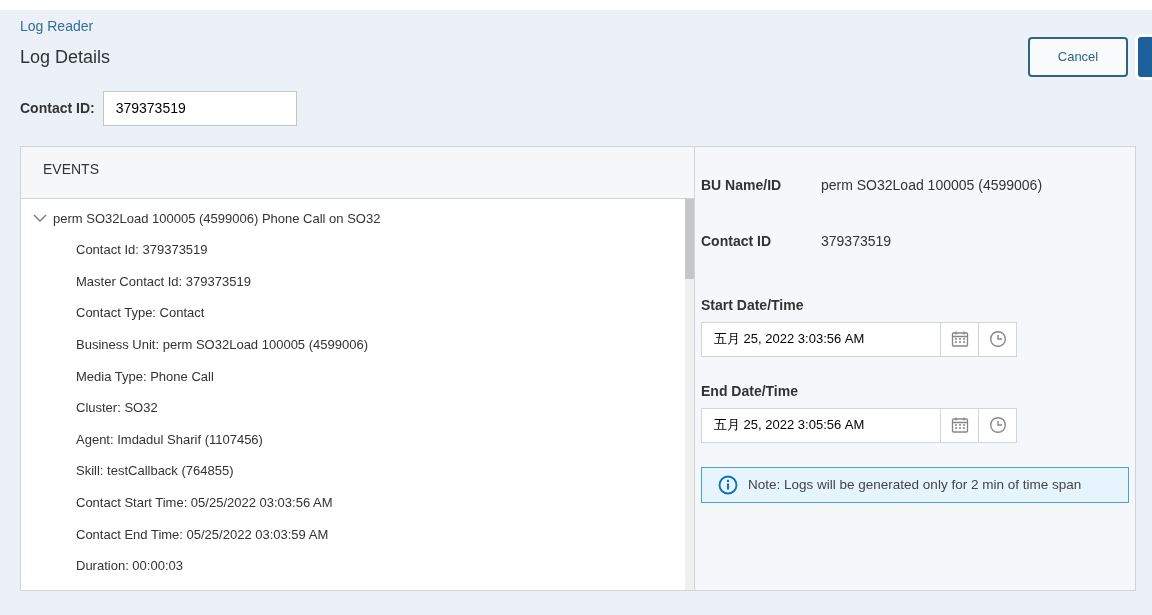 The height and width of the screenshot is (615, 1152). What do you see at coordinates (65, 58) in the screenshot?
I see `page-title: Log Details` at bounding box center [65, 58].